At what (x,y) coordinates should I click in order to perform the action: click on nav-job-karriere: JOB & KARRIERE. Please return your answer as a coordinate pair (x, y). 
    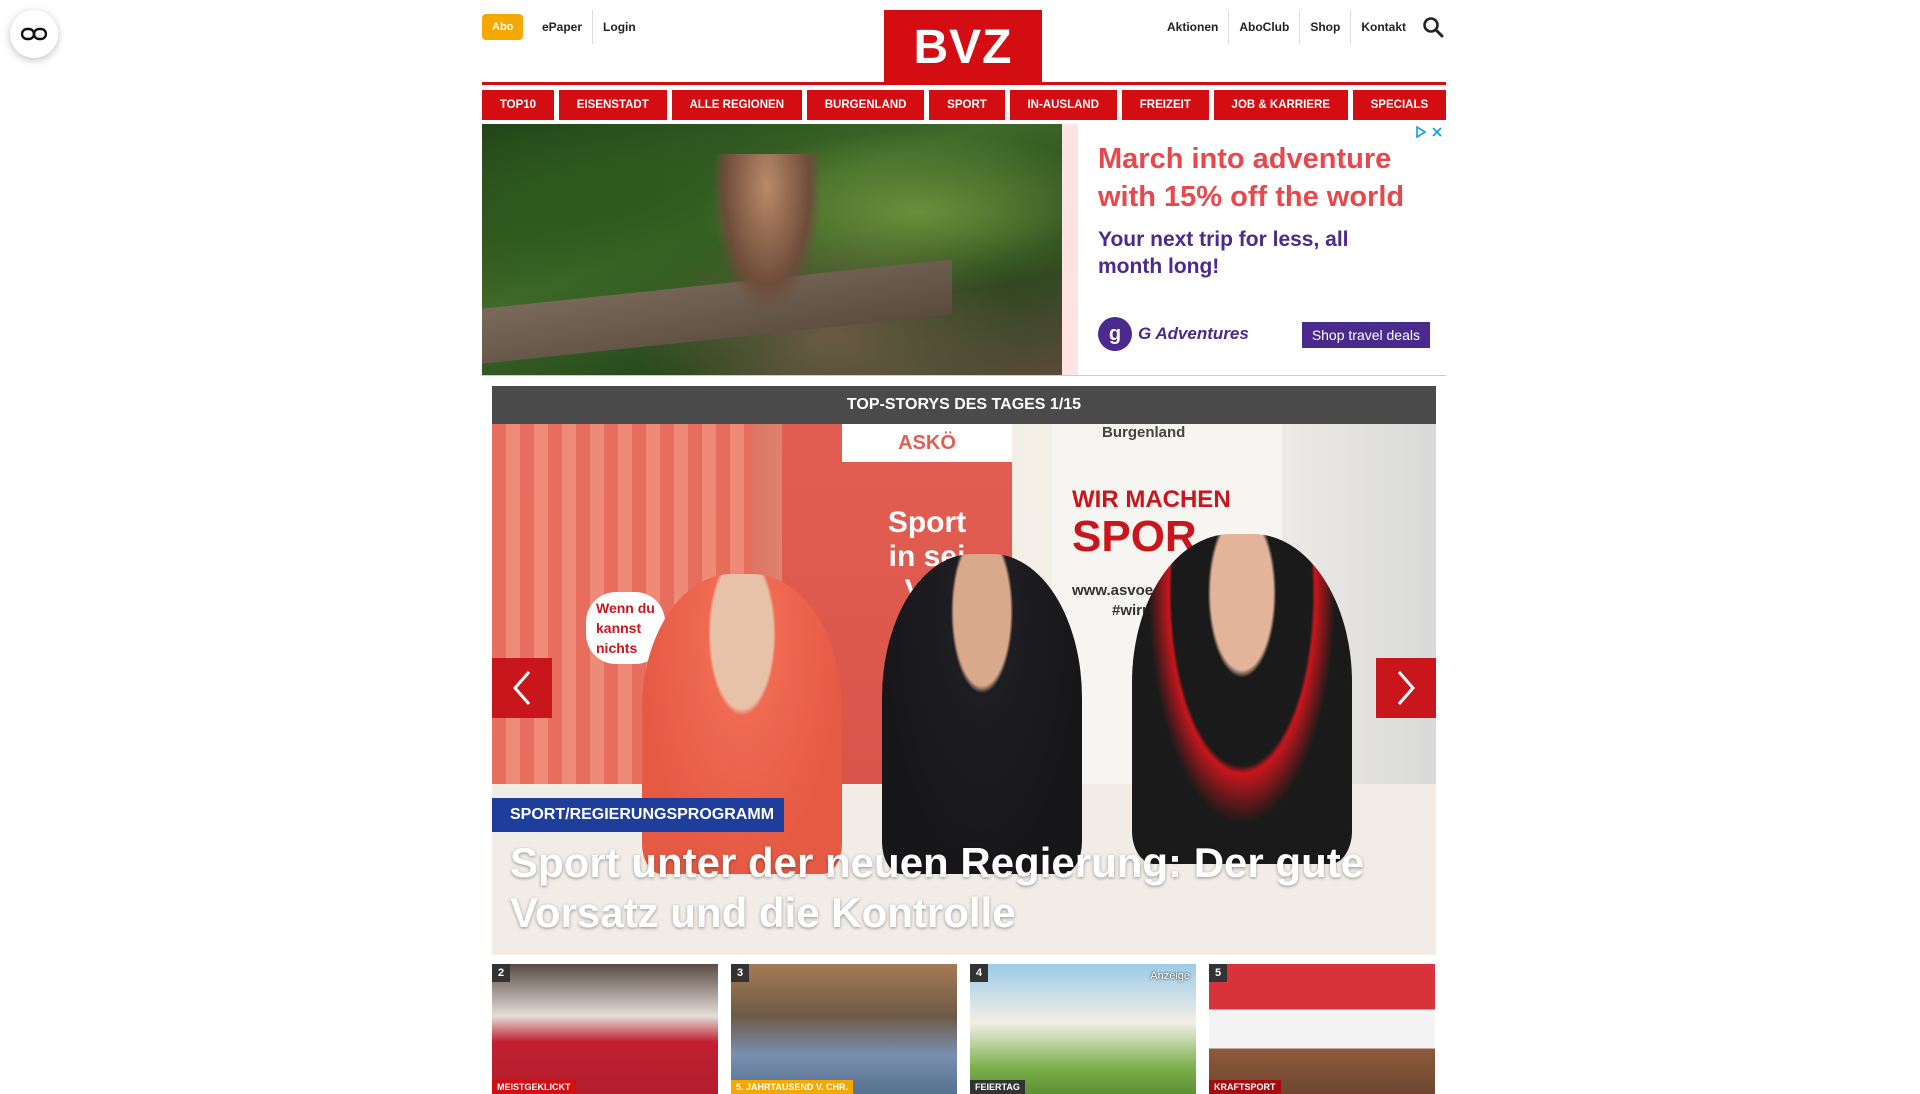
    Looking at the image, I should click on (1280, 105).